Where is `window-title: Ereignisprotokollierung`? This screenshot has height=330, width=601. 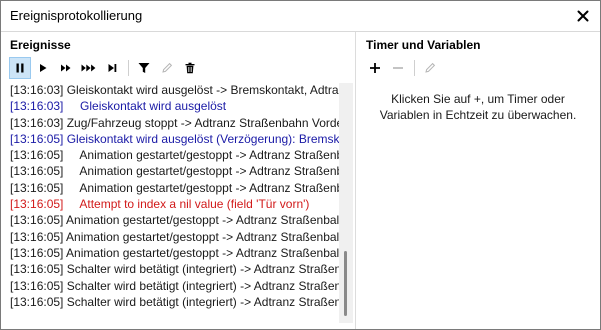 window-title: Ereignisprotokollierung is located at coordinates (76, 15).